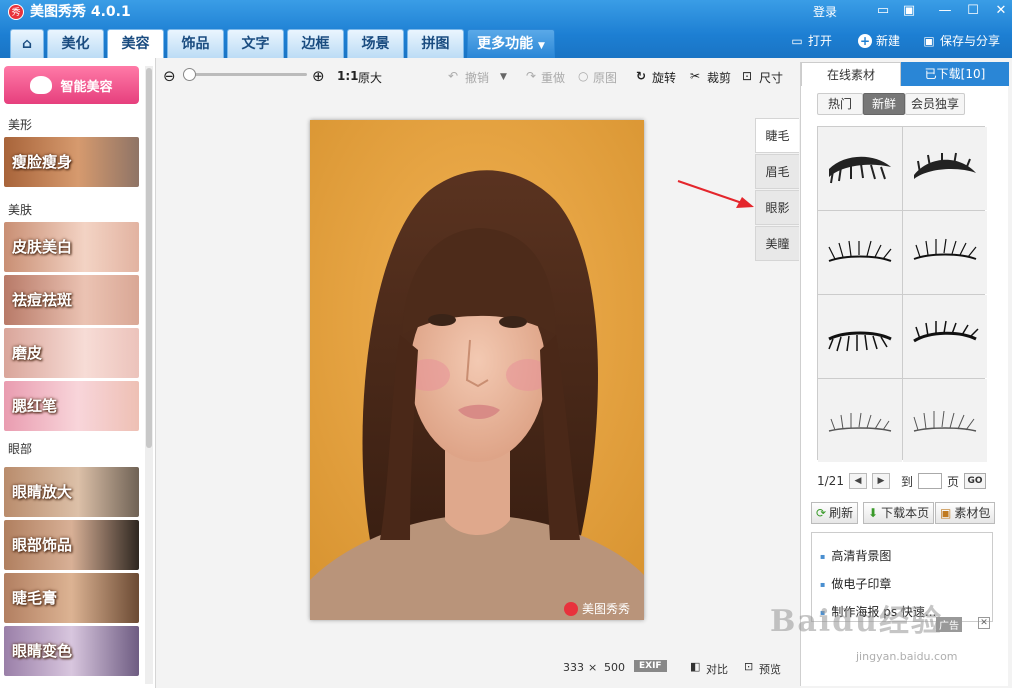 The image size is (1012, 688). Describe the element at coordinates (880, 481) in the screenshot. I see `next-page-icon: ▶` at that location.